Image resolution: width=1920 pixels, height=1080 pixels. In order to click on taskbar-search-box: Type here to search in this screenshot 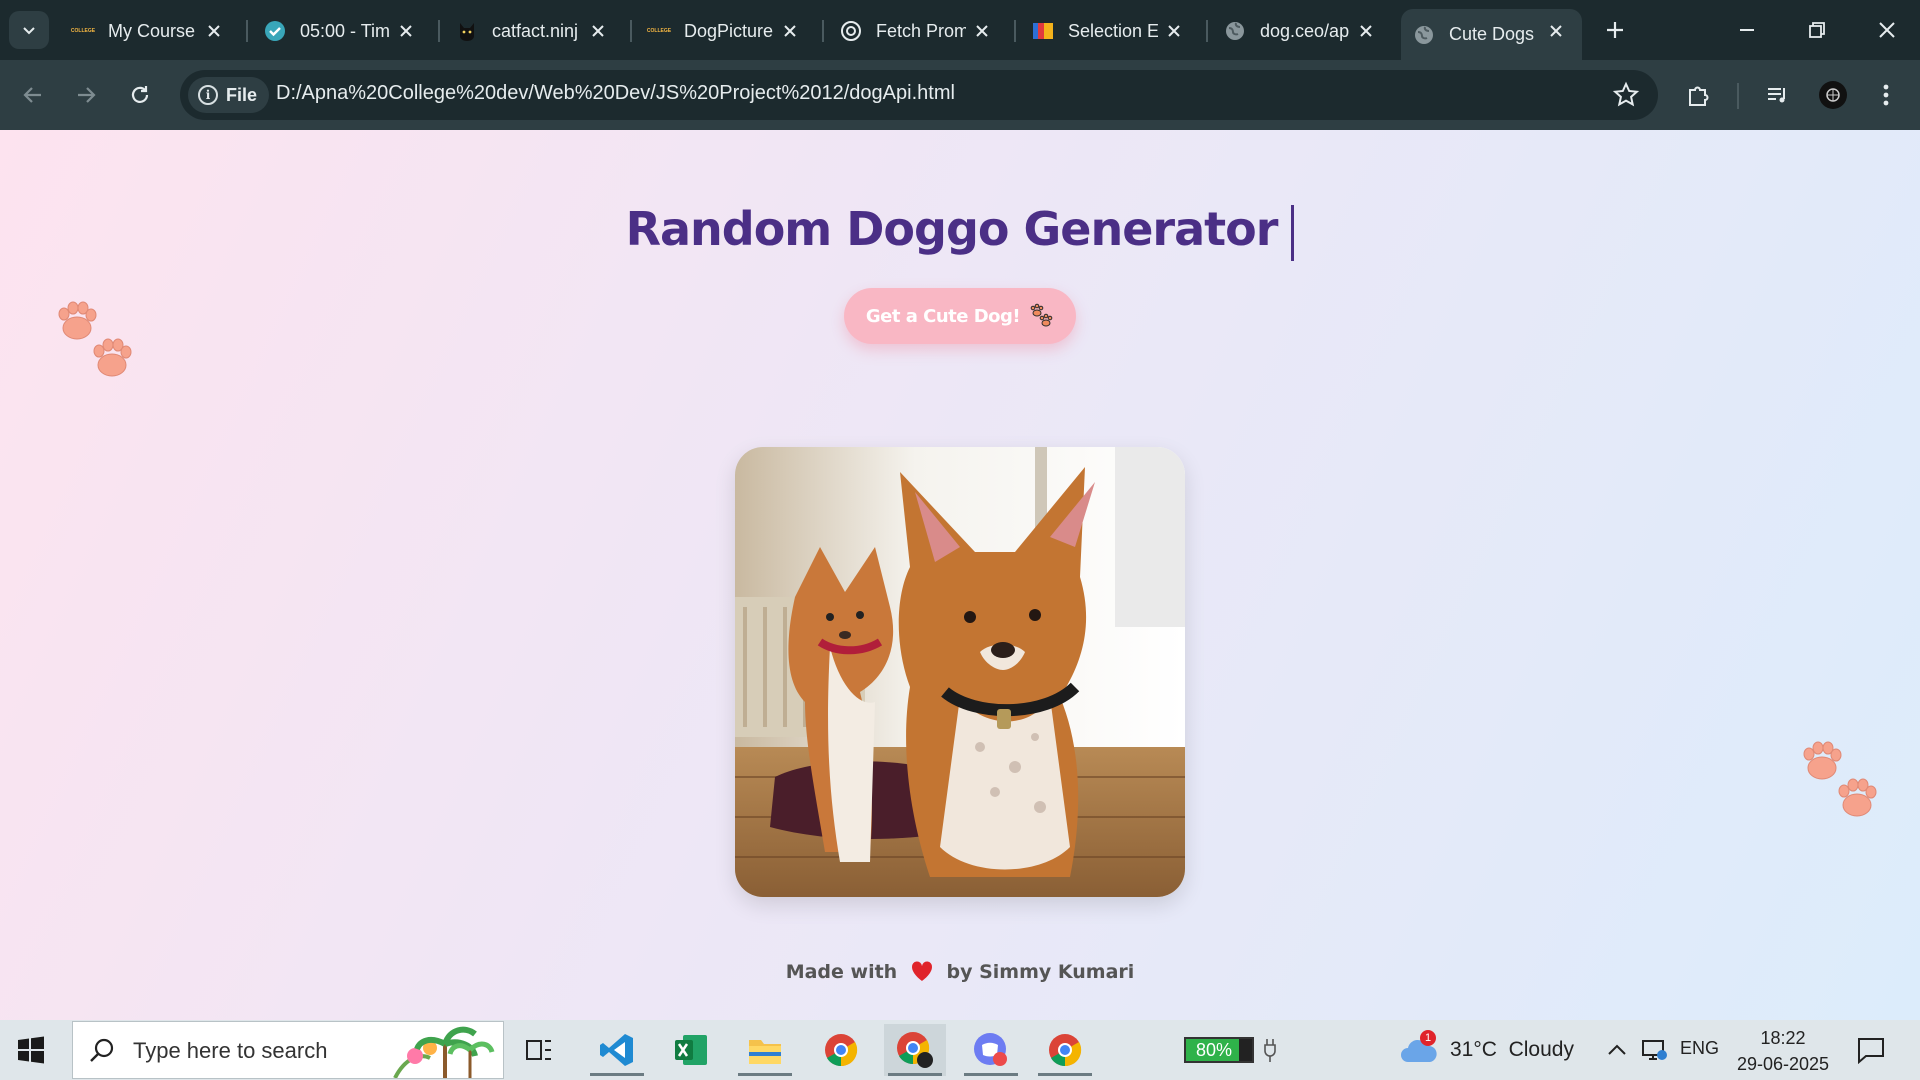, I will do `click(288, 1050)`.